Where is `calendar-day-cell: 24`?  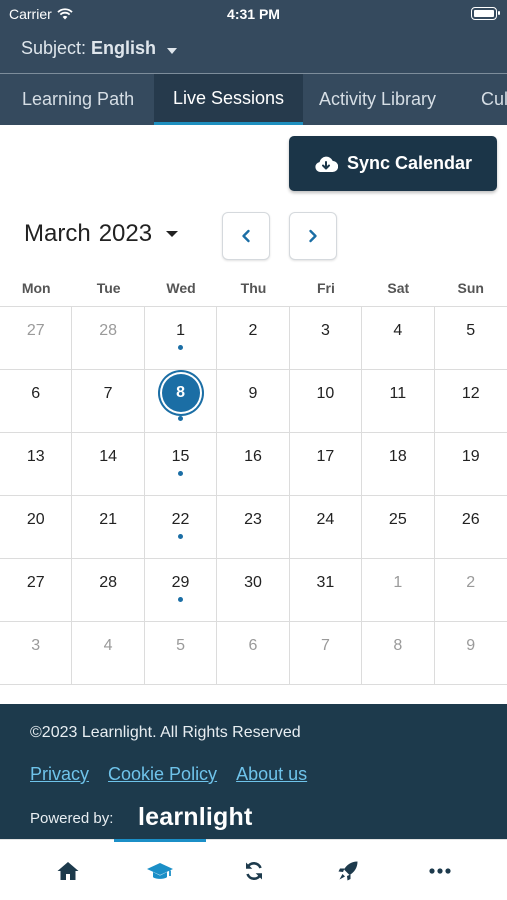 calendar-day-cell: 24 is located at coordinates (326, 527).